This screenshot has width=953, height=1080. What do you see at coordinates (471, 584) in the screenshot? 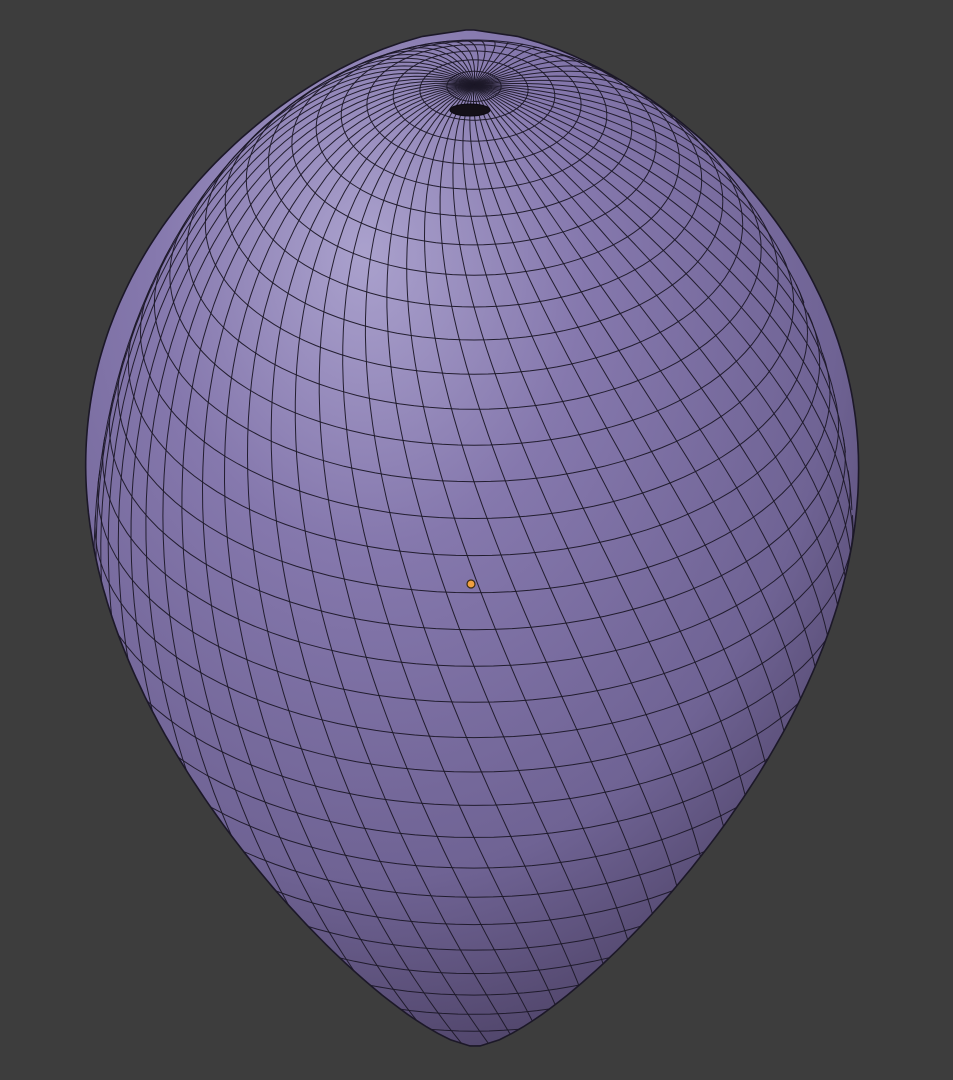
I see `object-origin-point` at bounding box center [471, 584].